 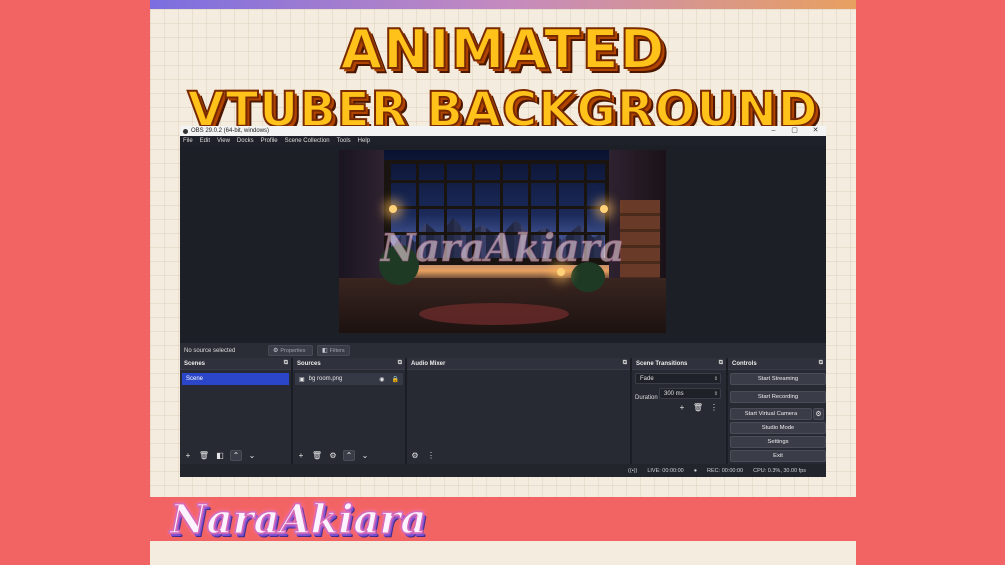 I want to click on scenes-toolbar: + 🗑 ◧ ⌃ ⌄, so click(x=220, y=455).